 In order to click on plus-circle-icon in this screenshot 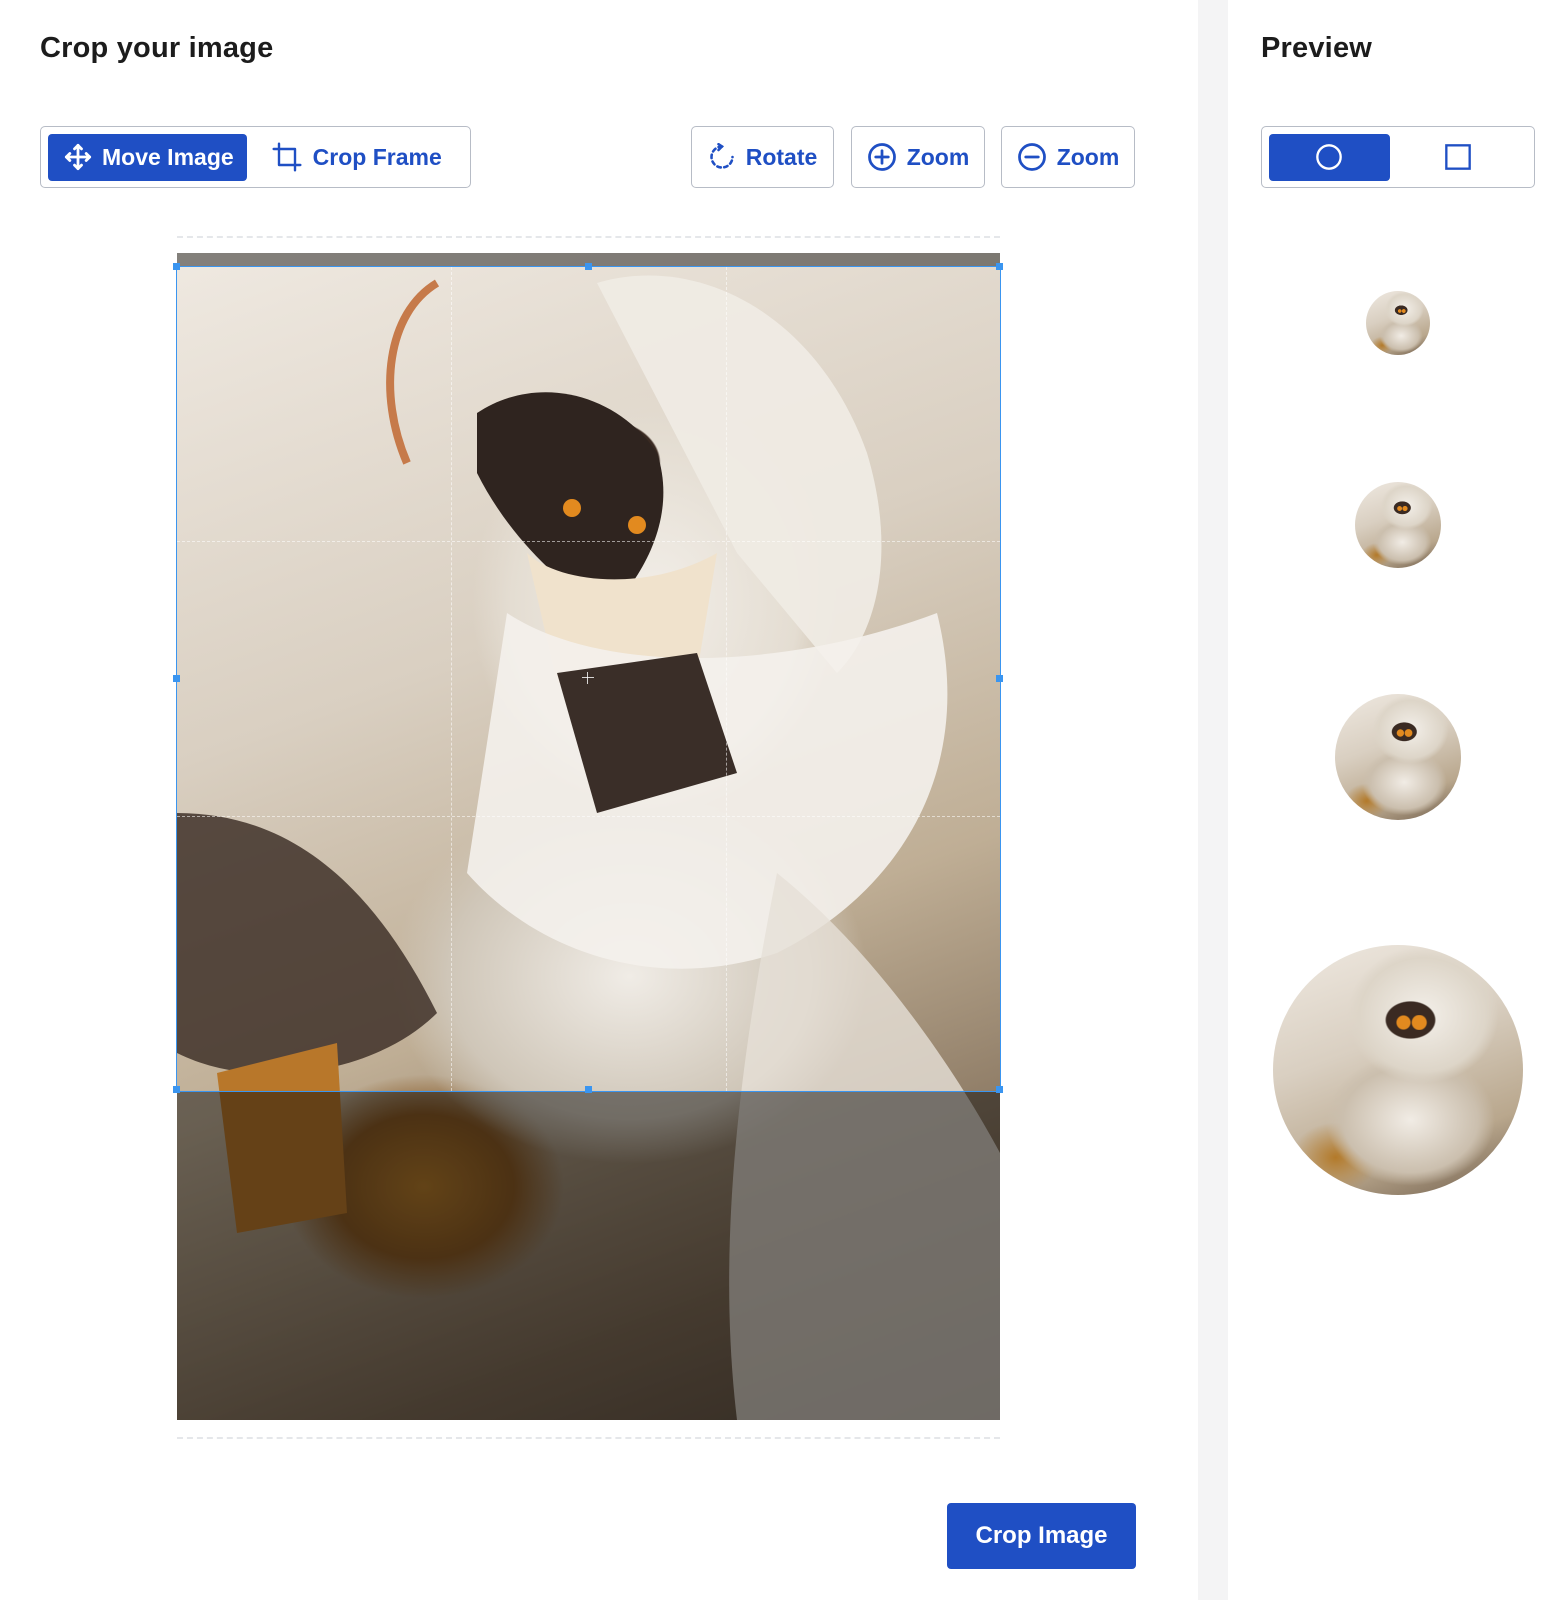, I will do `click(881, 157)`.